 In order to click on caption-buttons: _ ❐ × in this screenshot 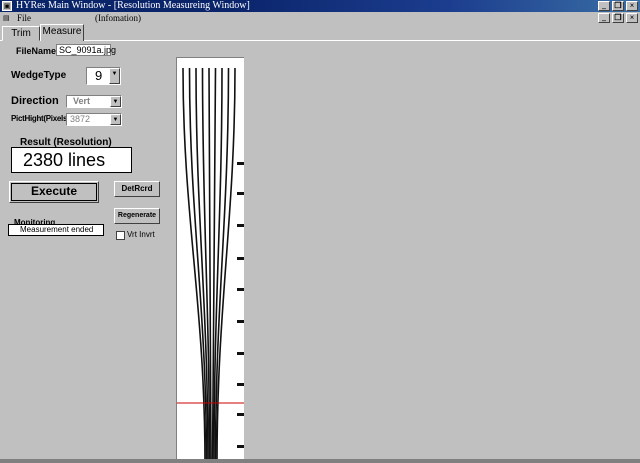, I will do `click(618, 6)`.